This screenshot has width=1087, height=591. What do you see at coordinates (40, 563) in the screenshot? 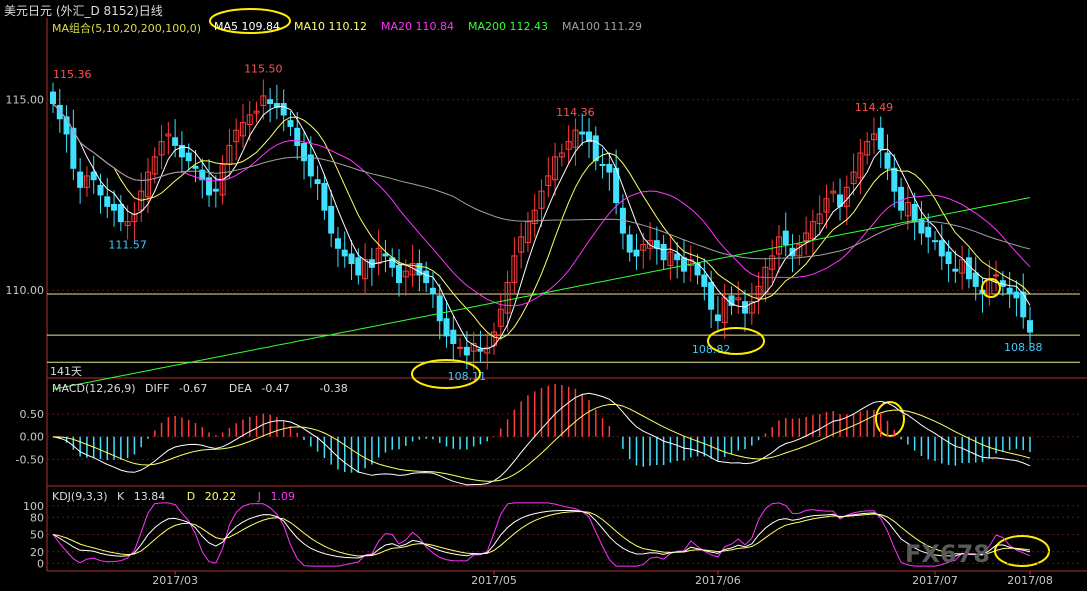
I see `kdj-tick-label: 0` at bounding box center [40, 563].